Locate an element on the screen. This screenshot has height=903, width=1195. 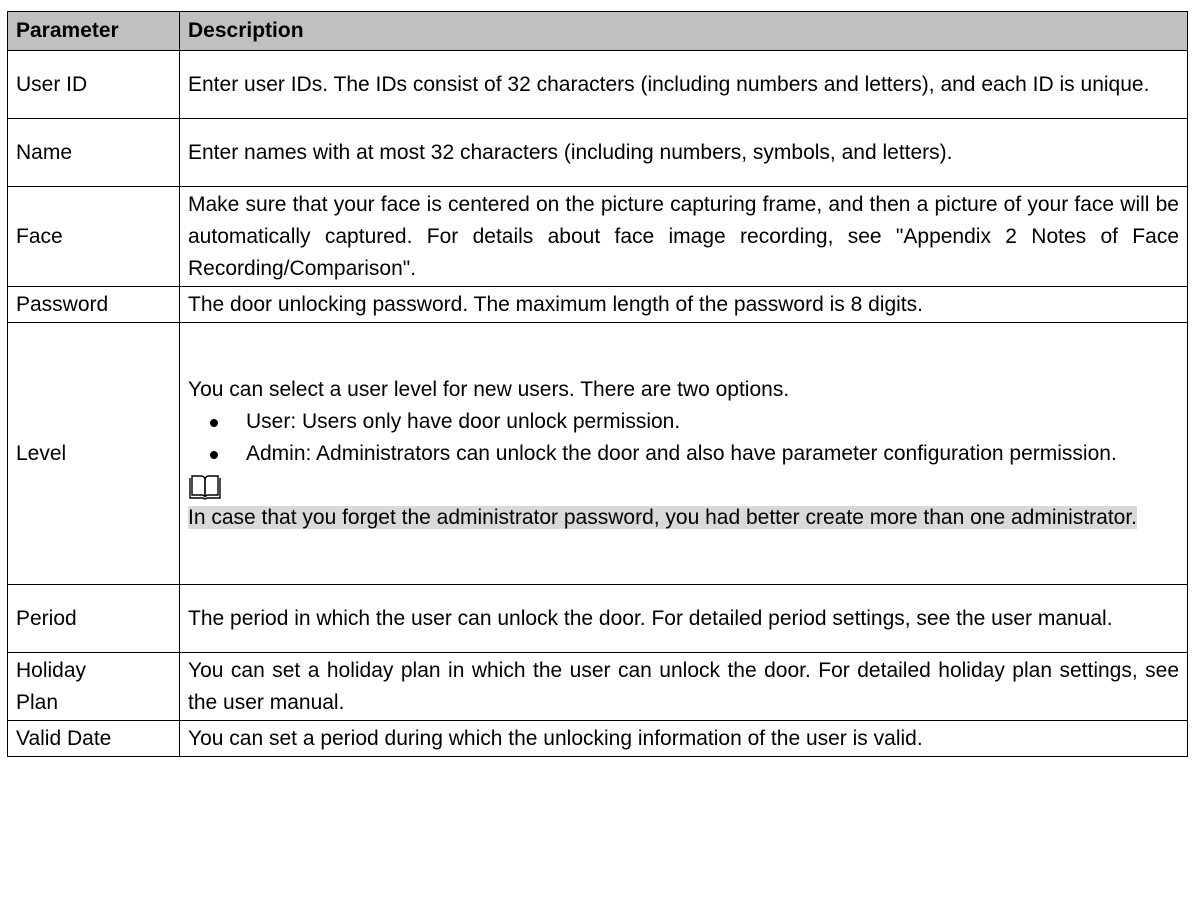
param-name-line2: Plan is located at coordinates (37, 702).